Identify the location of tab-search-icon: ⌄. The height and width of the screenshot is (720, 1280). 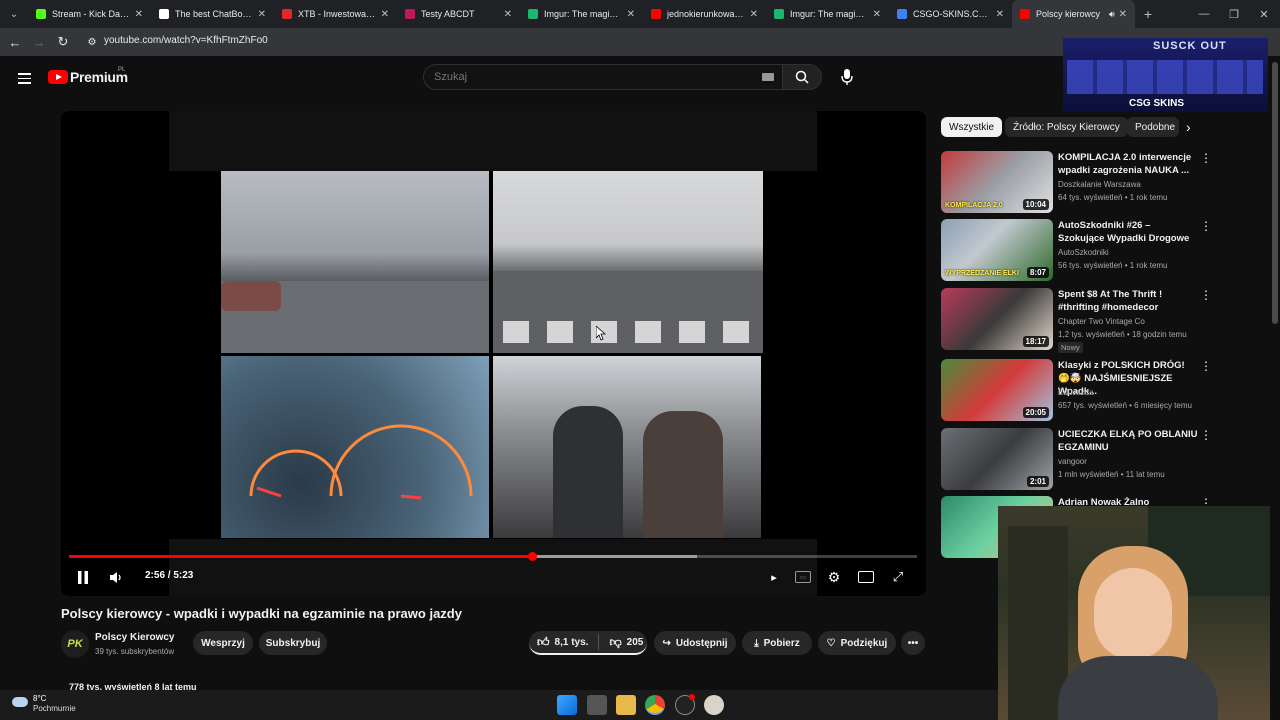
(14, 14).